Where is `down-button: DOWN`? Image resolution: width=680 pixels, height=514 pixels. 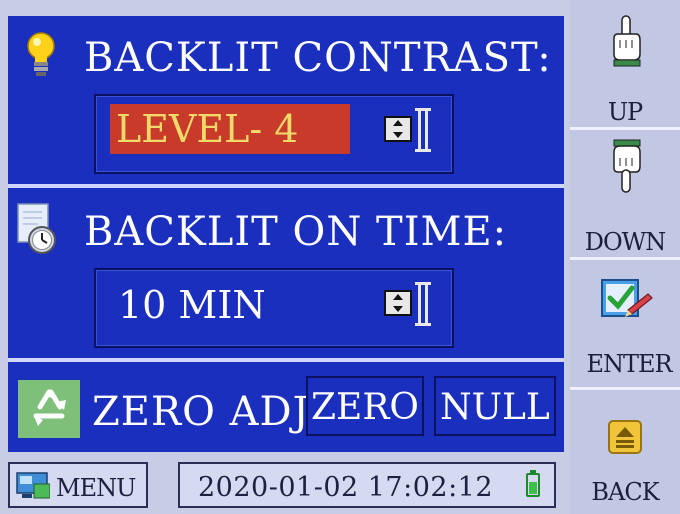
down-button: DOWN is located at coordinates (625, 195).